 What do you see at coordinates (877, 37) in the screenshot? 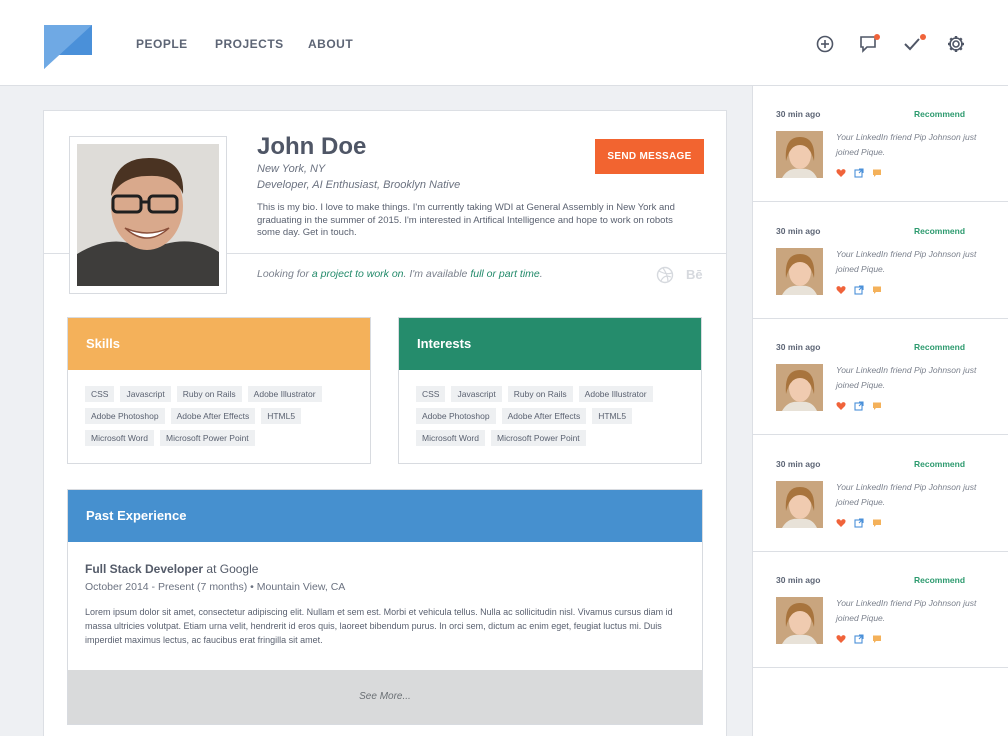
I see `message-notification-dot` at bounding box center [877, 37].